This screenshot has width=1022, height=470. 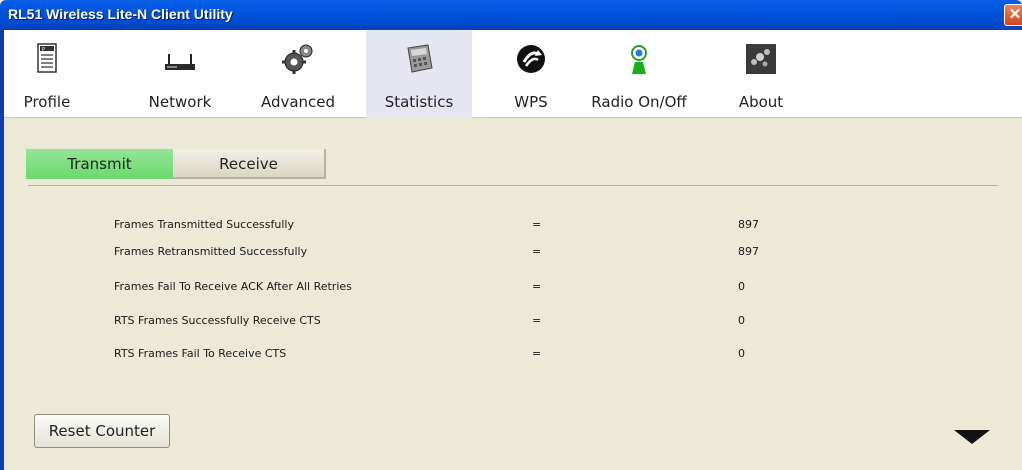 I want to click on toolbar-wps: WPS, so click(x=531, y=74).